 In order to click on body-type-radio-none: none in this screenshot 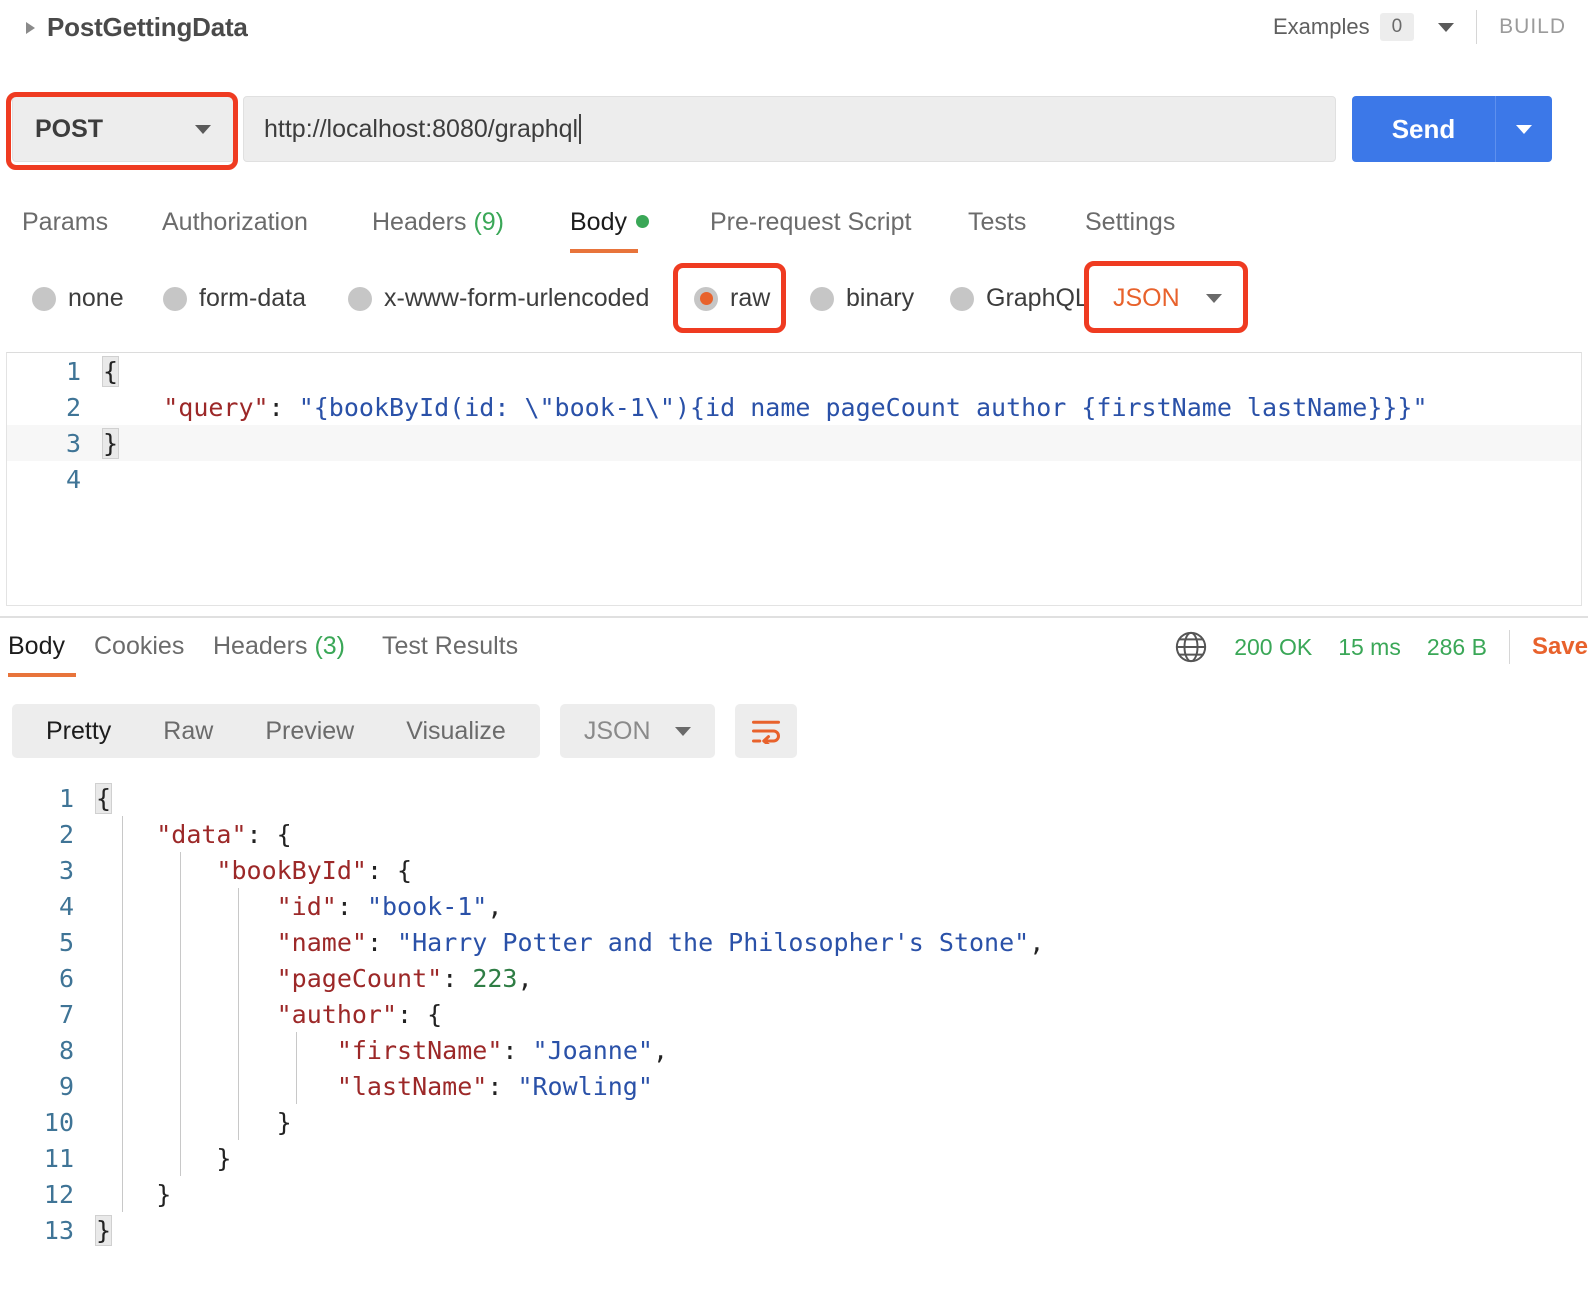, I will do `click(78, 298)`.